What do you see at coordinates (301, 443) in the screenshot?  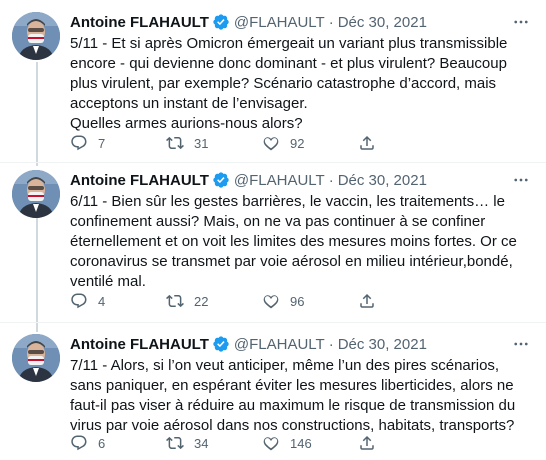 I see `like-count: 146` at bounding box center [301, 443].